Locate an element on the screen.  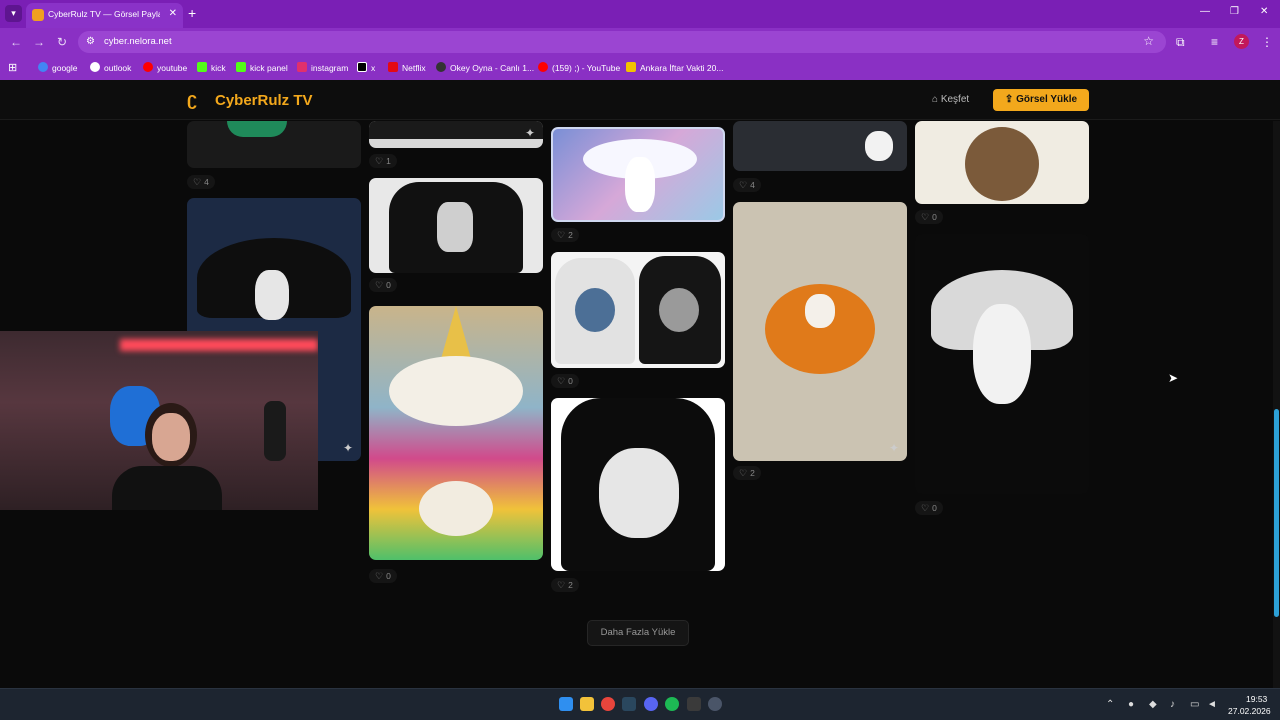
image-phoenix-cat is located at coordinates (820, 311).